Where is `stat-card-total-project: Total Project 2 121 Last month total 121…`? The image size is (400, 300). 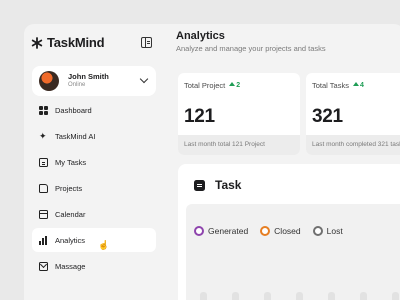
stat-card-total-project: Total Project 2 121 Last month total 121… is located at coordinates (239, 114).